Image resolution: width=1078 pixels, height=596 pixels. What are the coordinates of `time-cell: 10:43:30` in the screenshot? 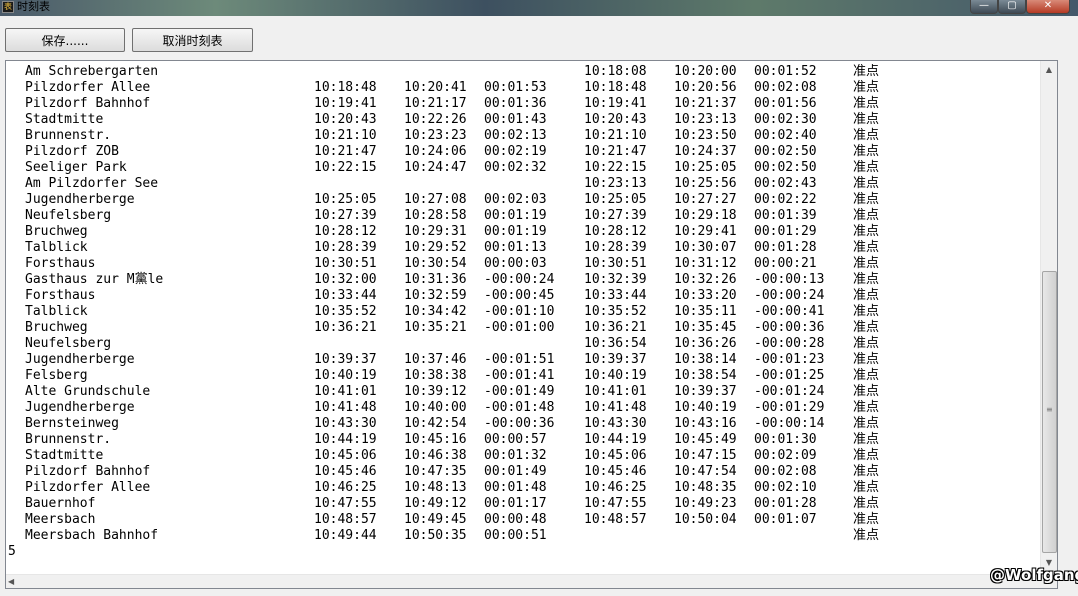 It's located at (615, 423).